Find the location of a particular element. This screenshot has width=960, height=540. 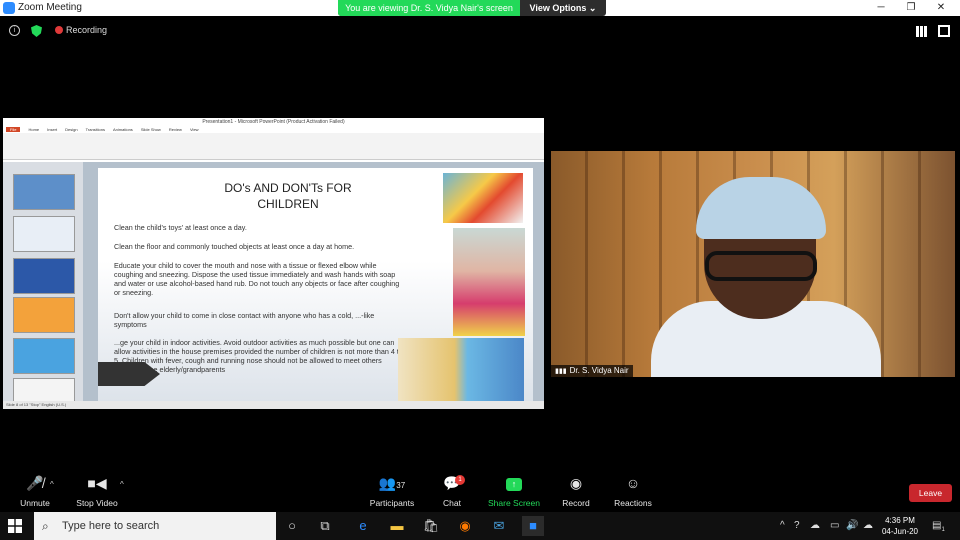

fullscreen-icon is located at coordinates (944, 31).